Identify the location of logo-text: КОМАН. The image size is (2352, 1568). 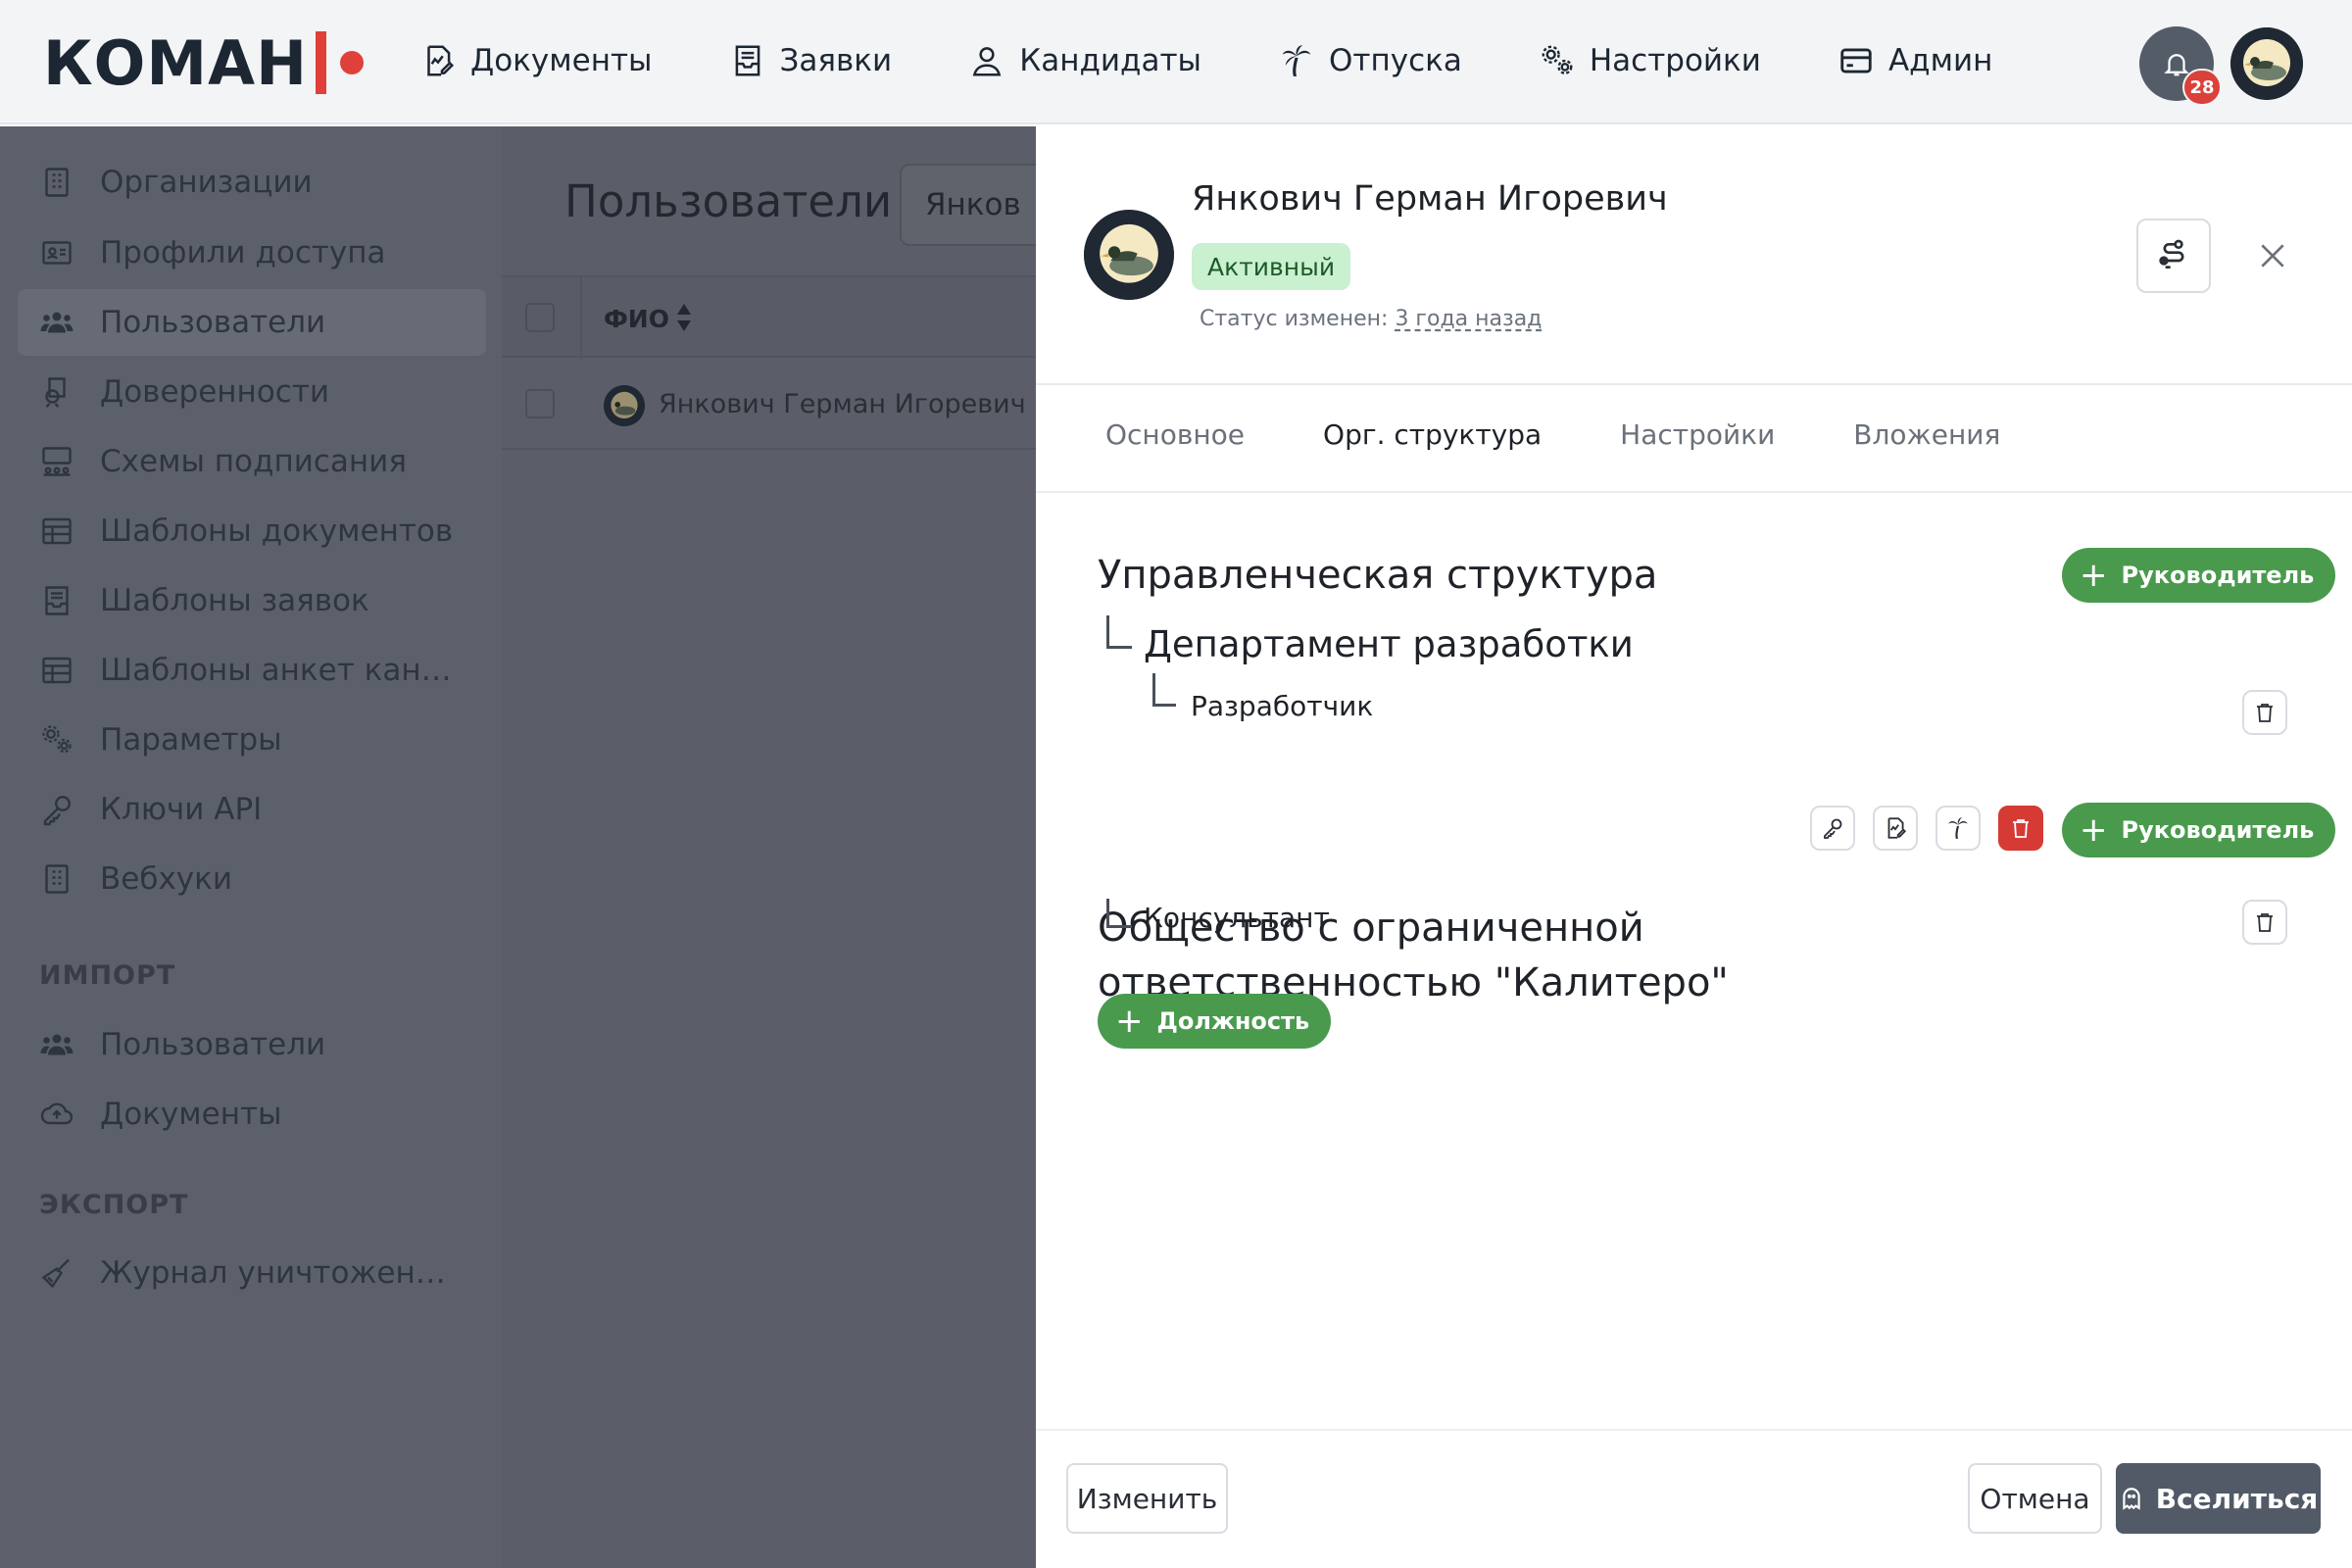
(175, 62).